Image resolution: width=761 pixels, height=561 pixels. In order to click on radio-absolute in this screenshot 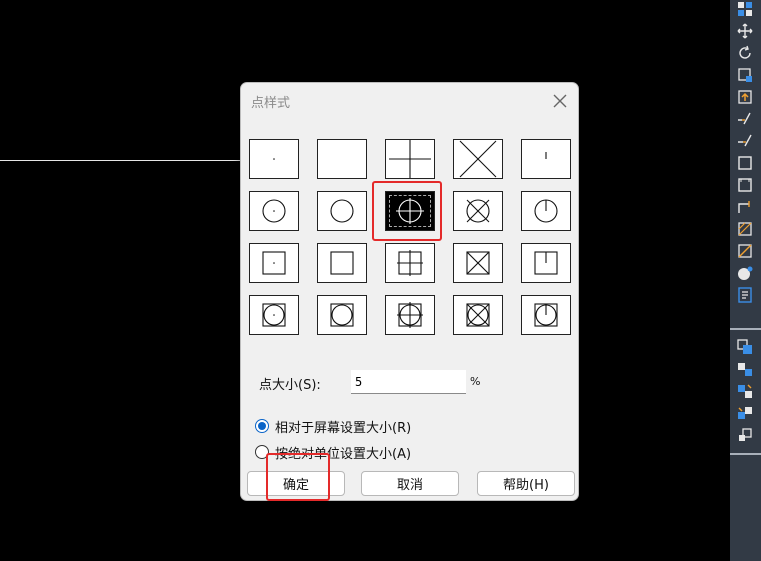, I will do `click(262, 452)`.